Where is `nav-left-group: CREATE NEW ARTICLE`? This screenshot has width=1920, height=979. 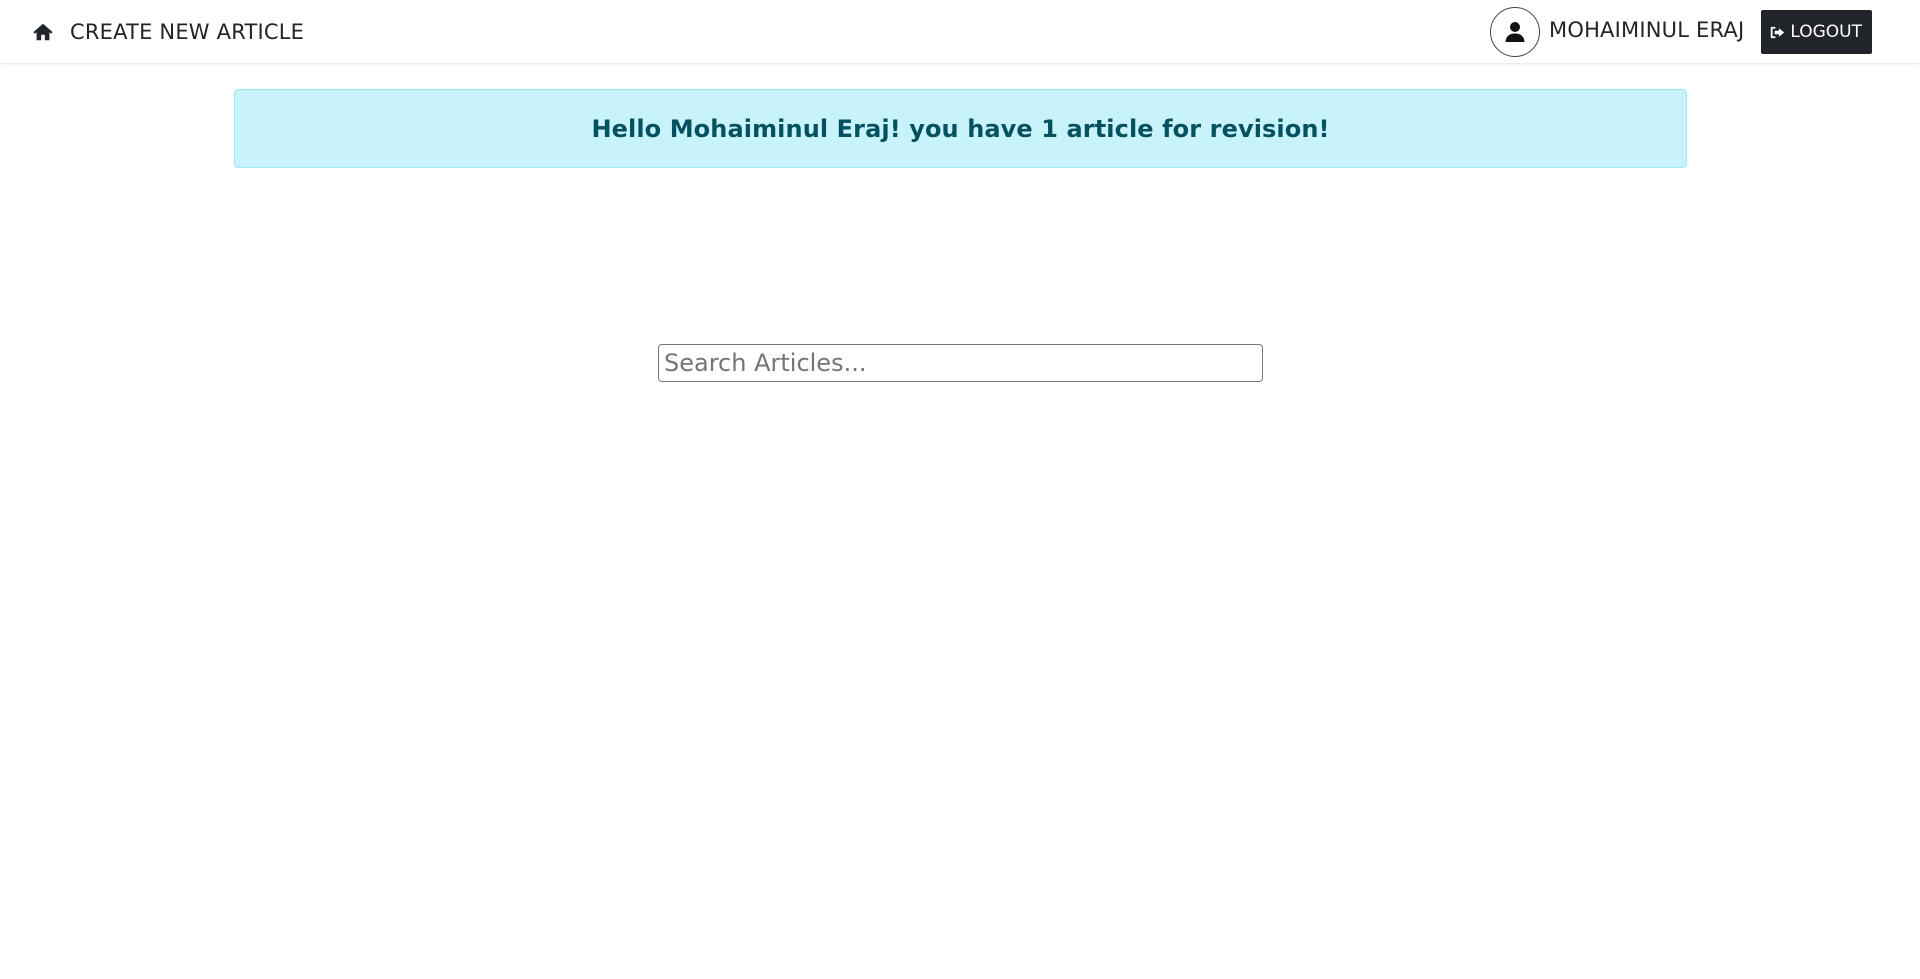
nav-left-group: CREATE NEW ARTICLE is located at coordinates (168, 32).